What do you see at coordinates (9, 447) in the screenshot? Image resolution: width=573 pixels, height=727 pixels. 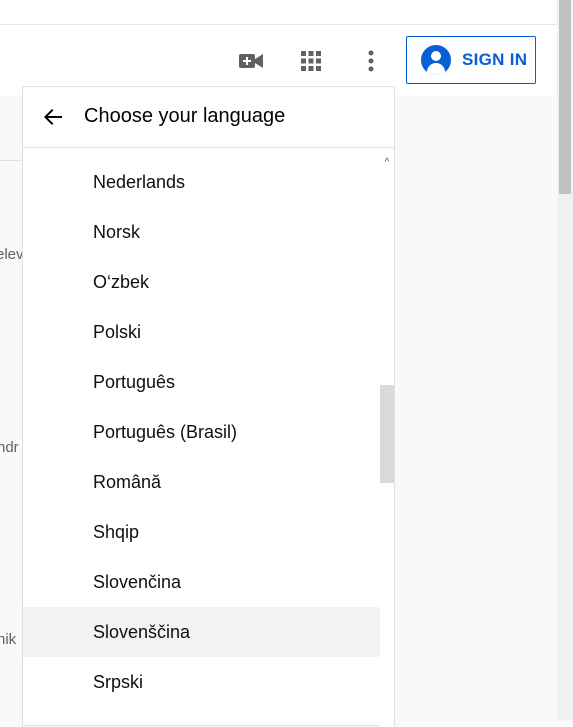 I see `background-text-2: ndr` at bounding box center [9, 447].